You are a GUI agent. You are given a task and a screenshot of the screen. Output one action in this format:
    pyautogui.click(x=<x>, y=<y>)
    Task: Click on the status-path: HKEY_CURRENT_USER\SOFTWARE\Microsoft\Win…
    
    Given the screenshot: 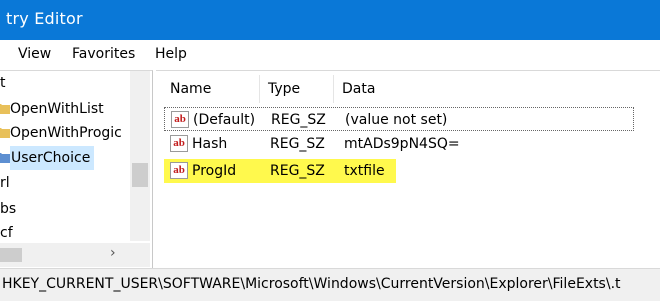 What is the action you would take?
    pyautogui.click(x=311, y=284)
    